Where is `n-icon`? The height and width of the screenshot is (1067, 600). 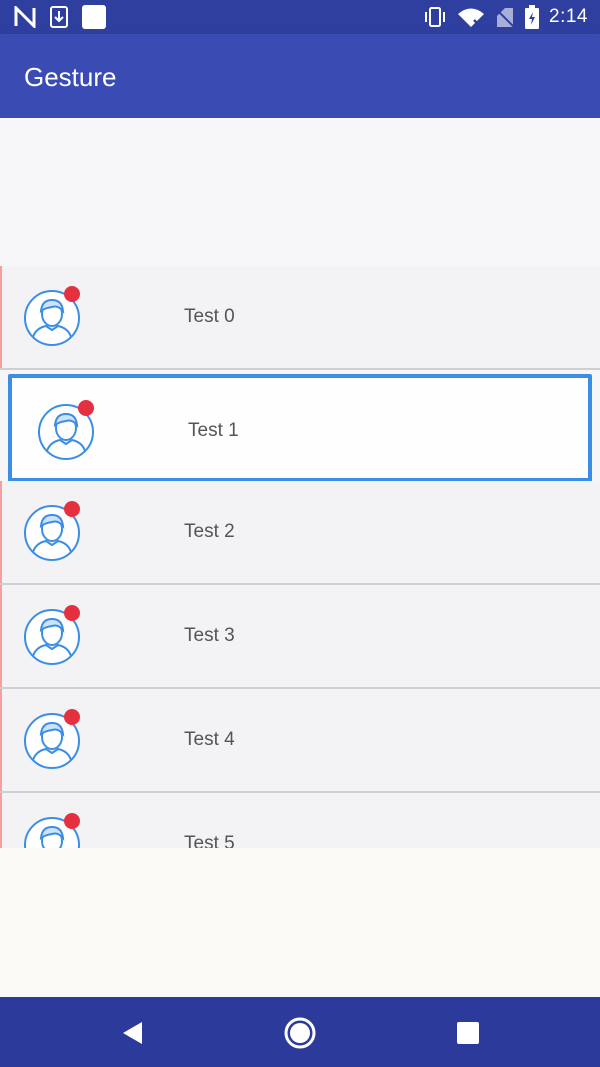 n-icon is located at coordinates (25, 17).